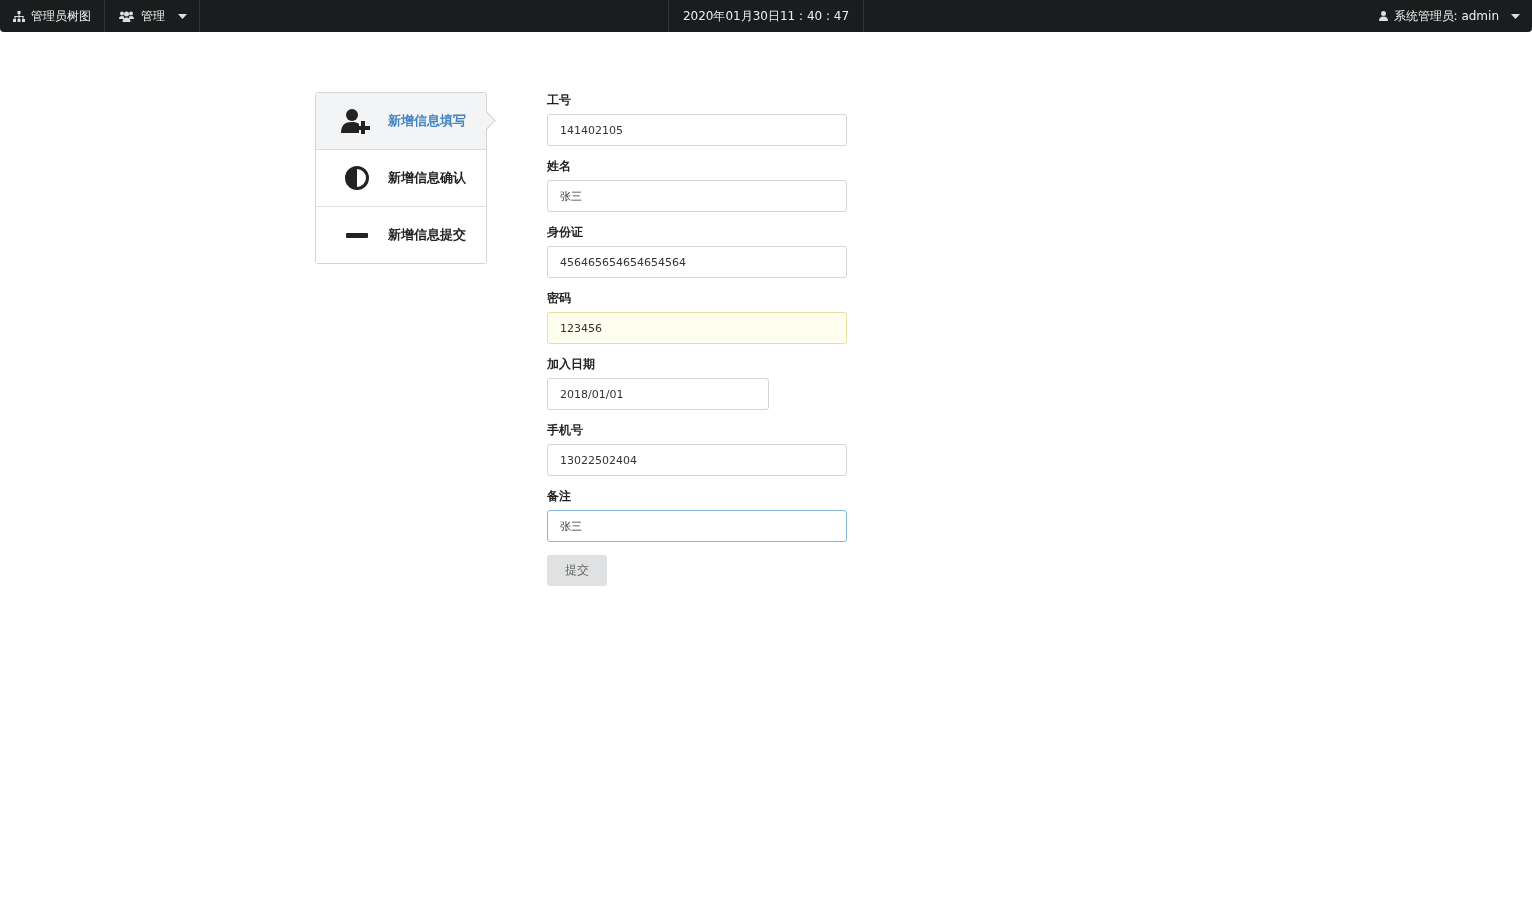 The image size is (1532, 910). What do you see at coordinates (766, 16) in the screenshot?
I see `datetime: 2020年01月30日11 : 40 : 47` at bounding box center [766, 16].